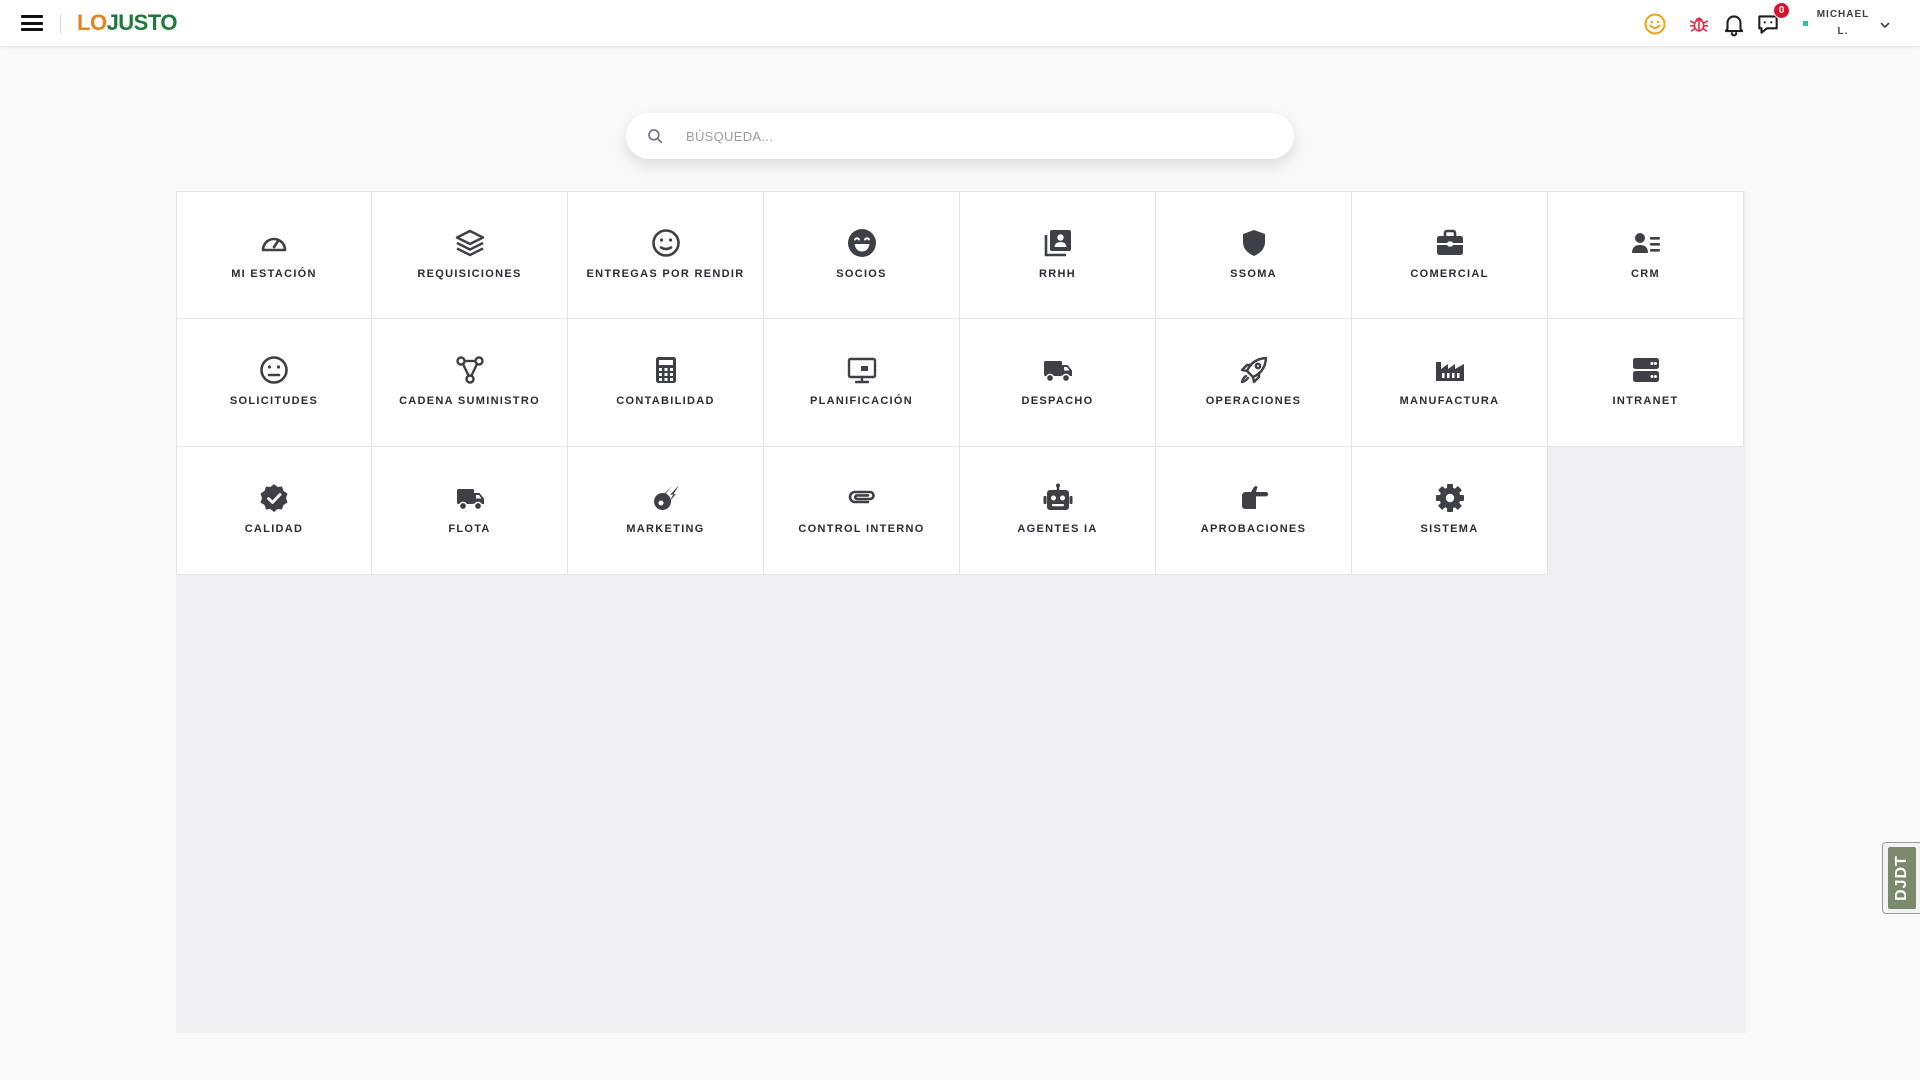 The image size is (1920, 1080). Describe the element at coordinates (1058, 370) in the screenshot. I see `truck-icon` at that location.